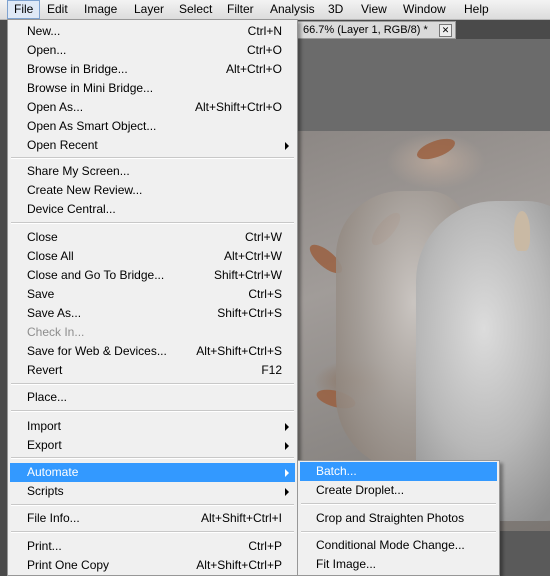  Describe the element at coordinates (152, 472) in the screenshot. I see `menu-item-automate: Automate` at that location.